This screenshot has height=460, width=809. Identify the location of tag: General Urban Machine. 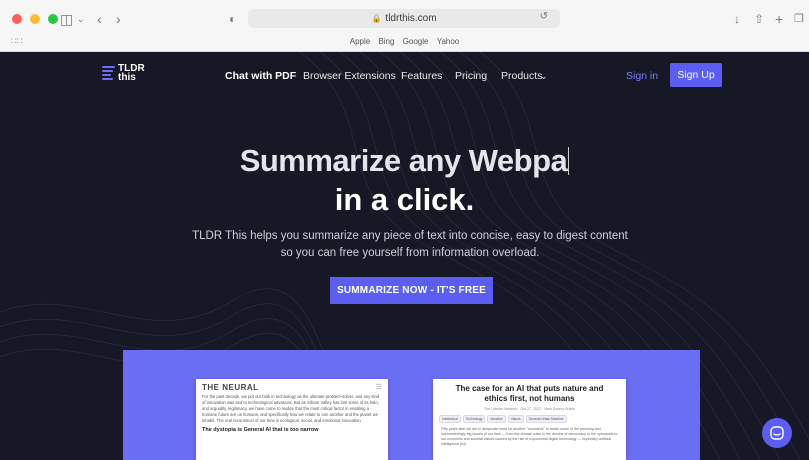
(546, 419).